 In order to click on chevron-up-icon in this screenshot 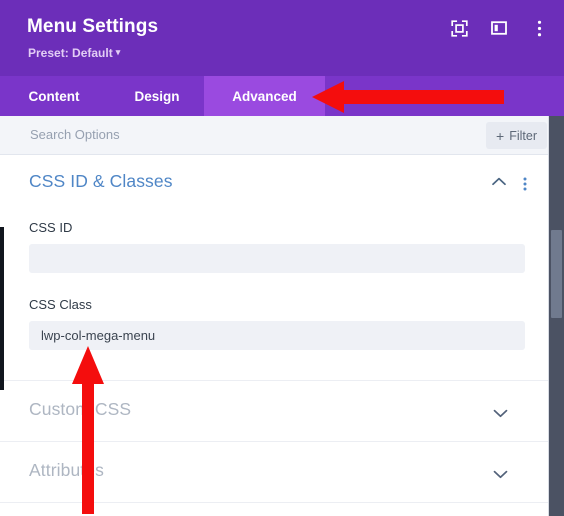, I will do `click(499, 181)`.